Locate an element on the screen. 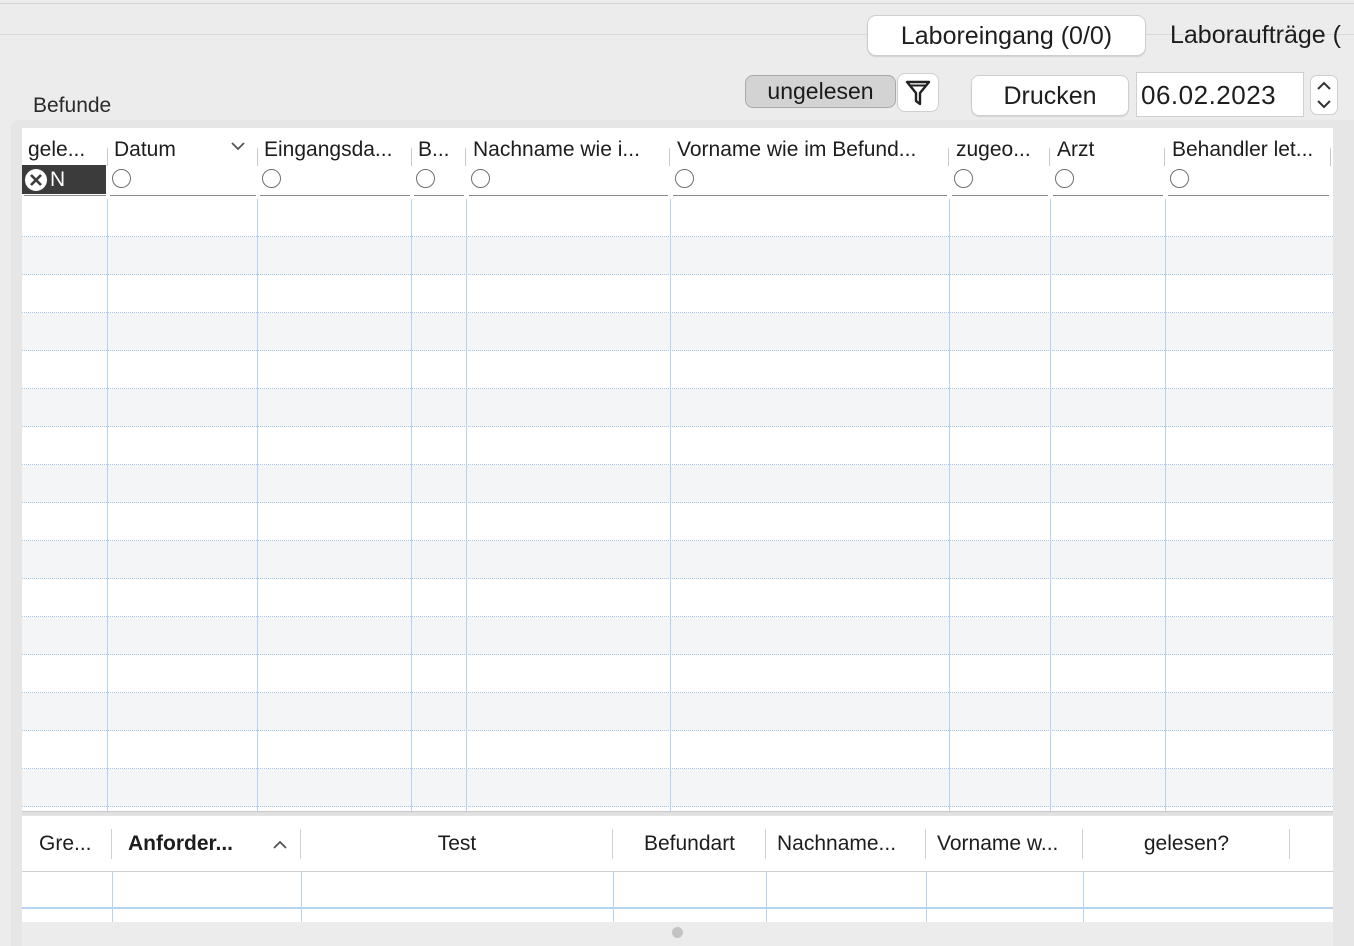  filter-button is located at coordinates (918, 92).